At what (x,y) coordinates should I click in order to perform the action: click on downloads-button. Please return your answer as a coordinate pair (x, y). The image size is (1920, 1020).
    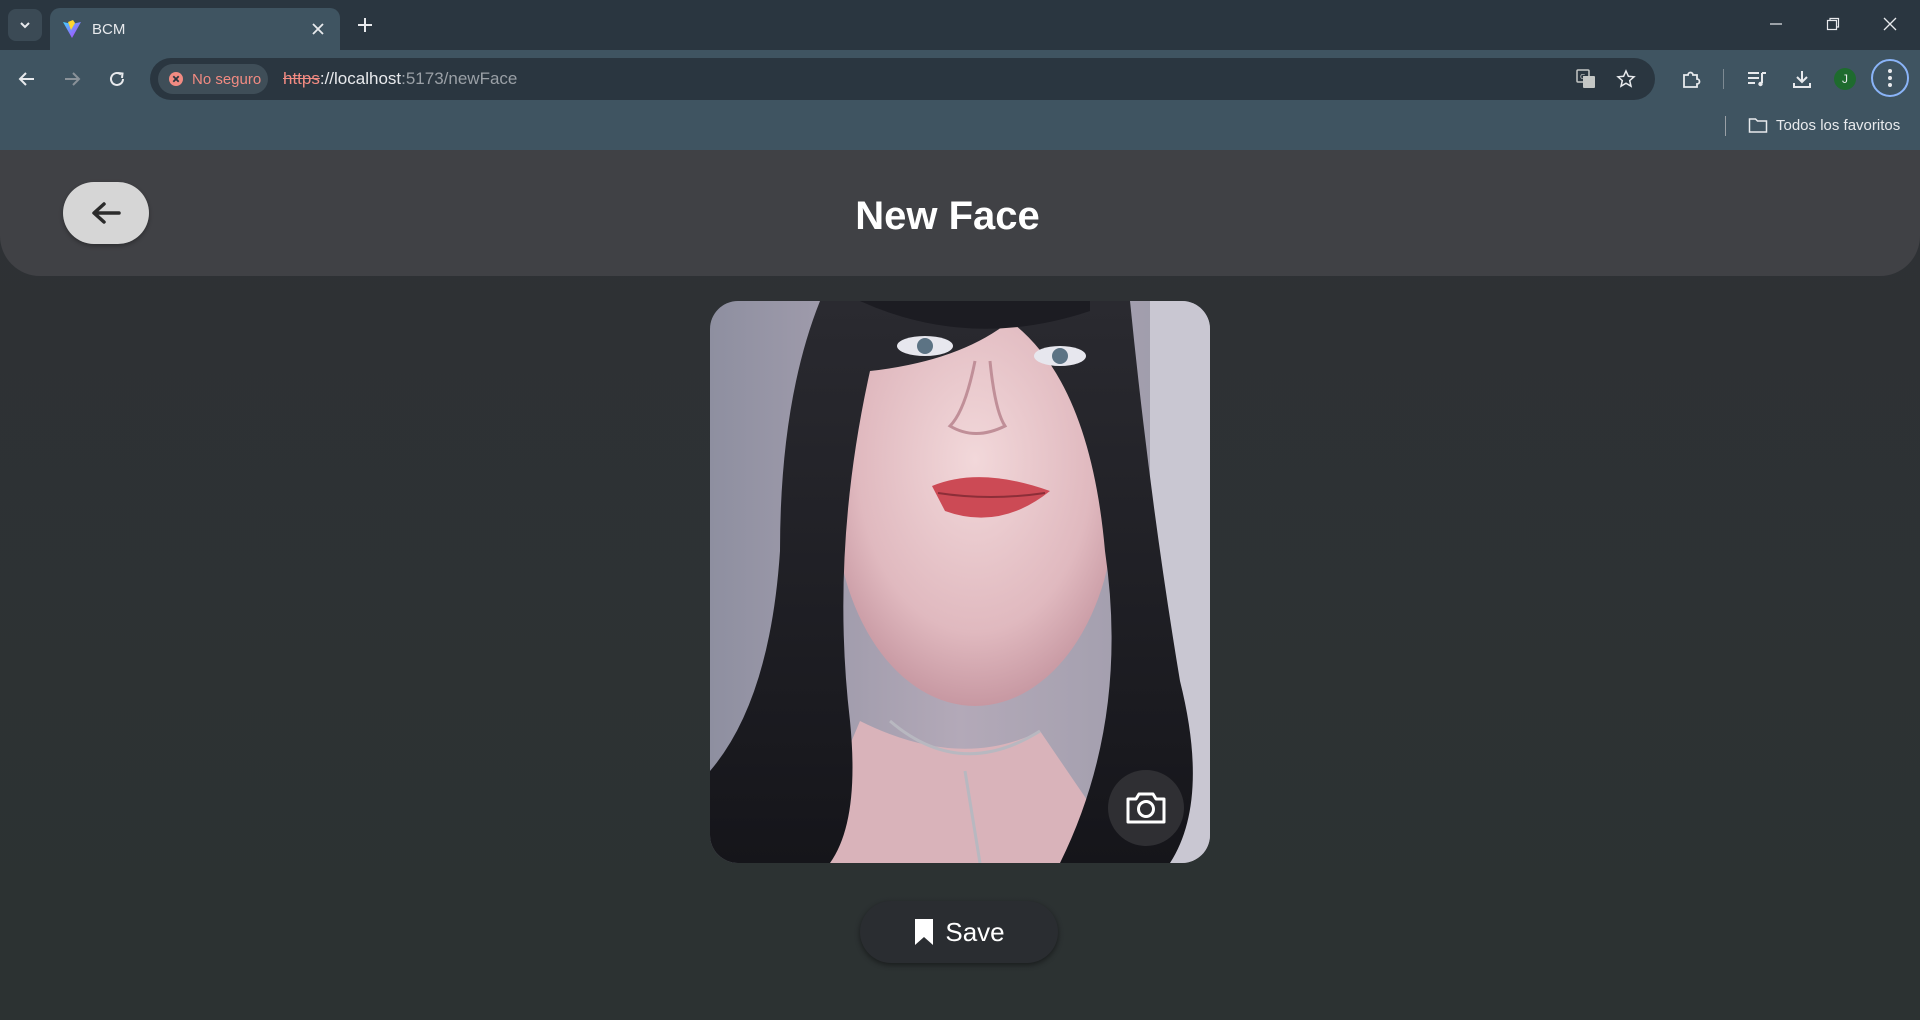
    Looking at the image, I should click on (1802, 79).